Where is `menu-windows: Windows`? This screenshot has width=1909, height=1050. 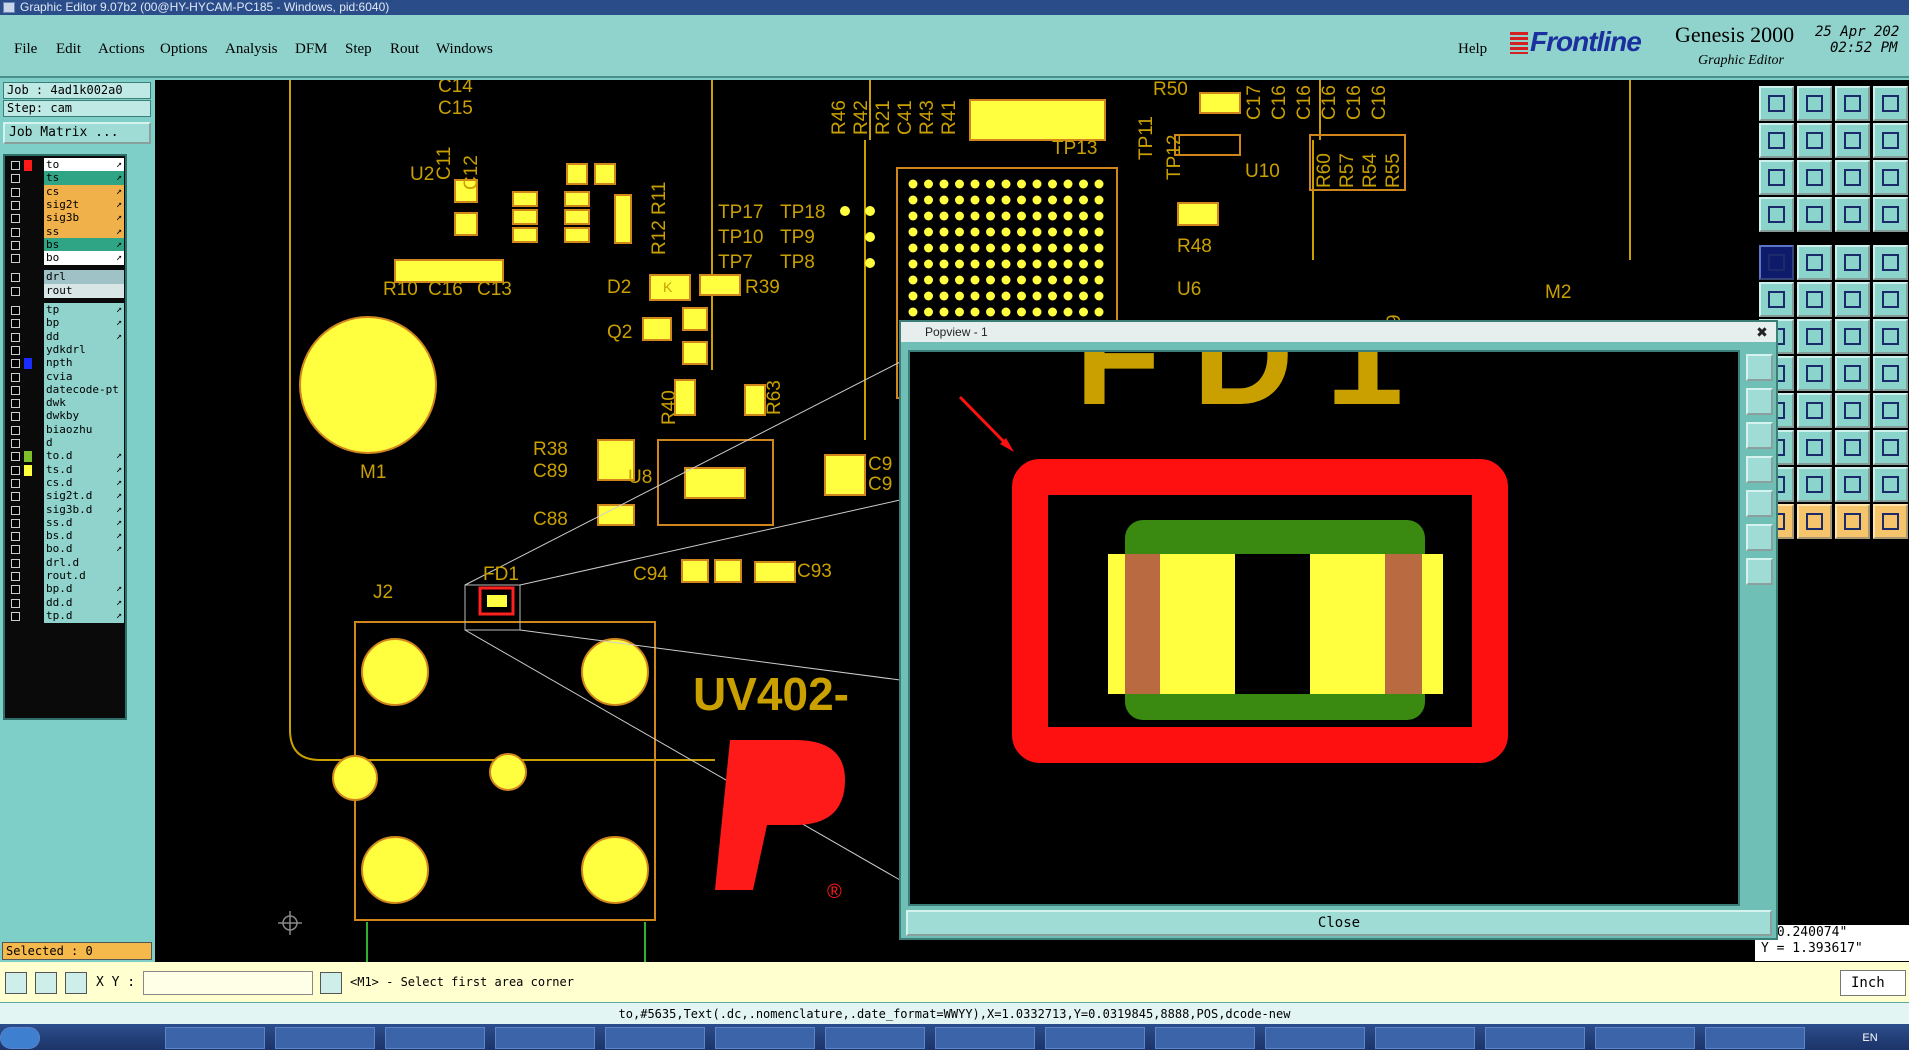
menu-windows: Windows is located at coordinates (464, 49).